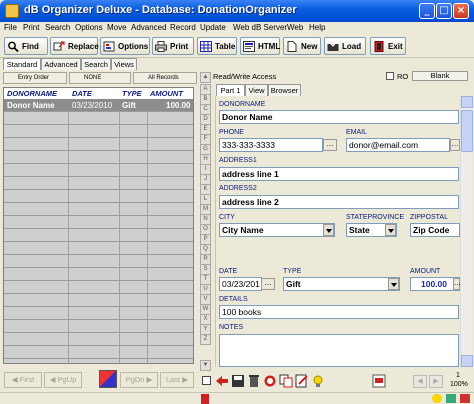  Describe the element at coordinates (270, 381) in the screenshot. I see `refresh-icon` at that location.